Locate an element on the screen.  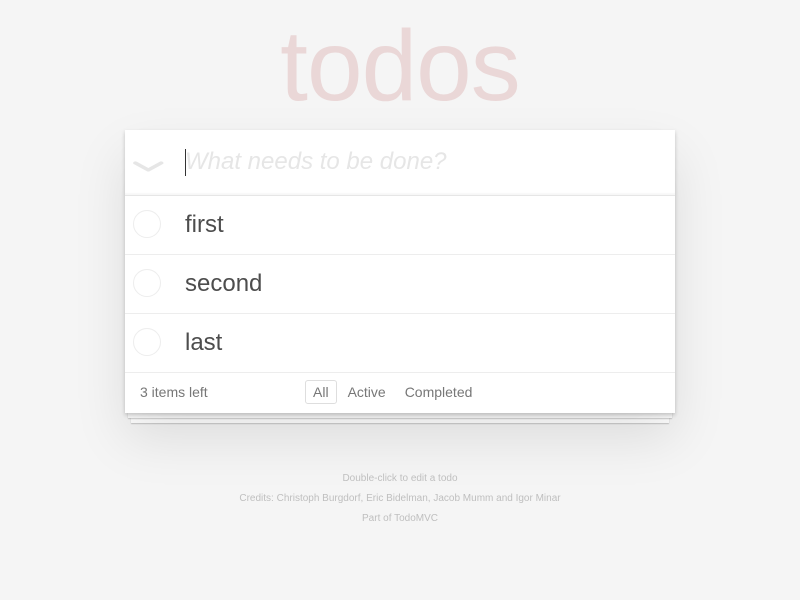
filter-tabs: All Active Completed is located at coordinates (394, 392).